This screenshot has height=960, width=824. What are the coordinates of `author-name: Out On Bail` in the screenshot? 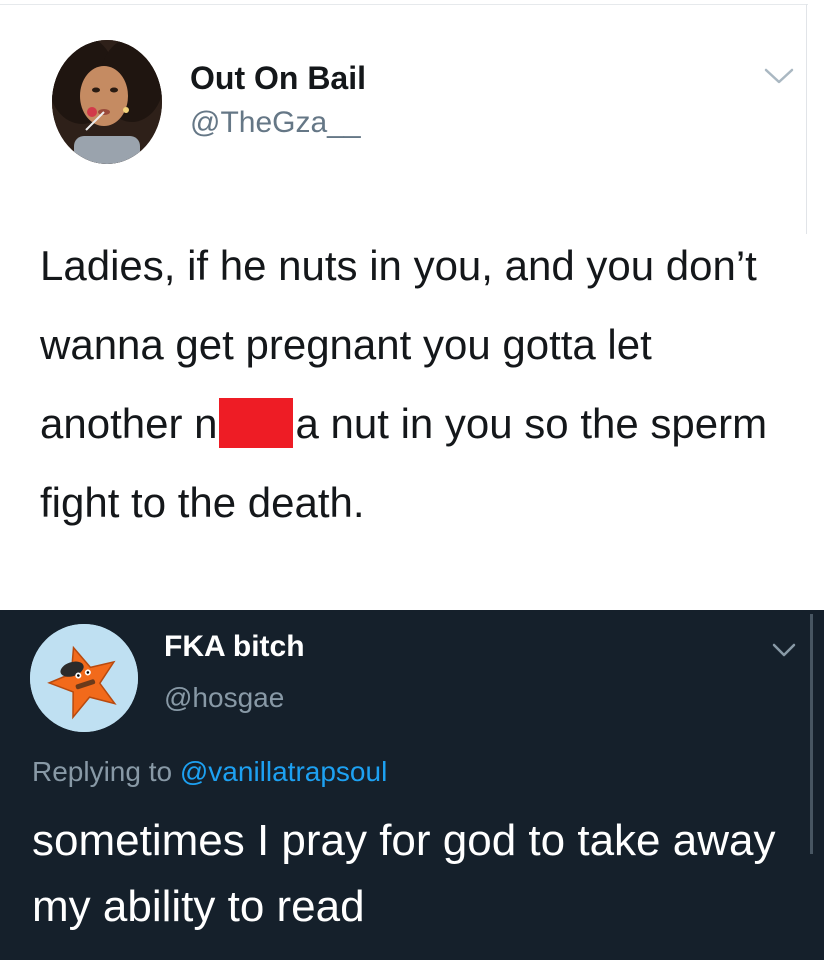 It's located at (278, 78).